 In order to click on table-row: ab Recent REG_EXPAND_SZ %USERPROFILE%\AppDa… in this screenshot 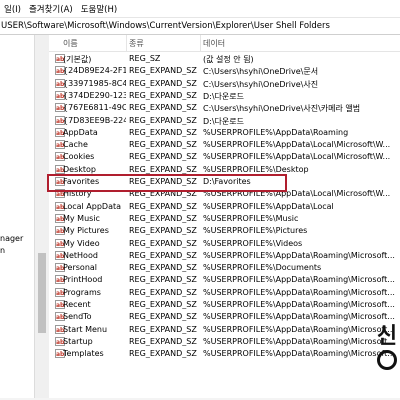, I will do `click(224, 305)`.